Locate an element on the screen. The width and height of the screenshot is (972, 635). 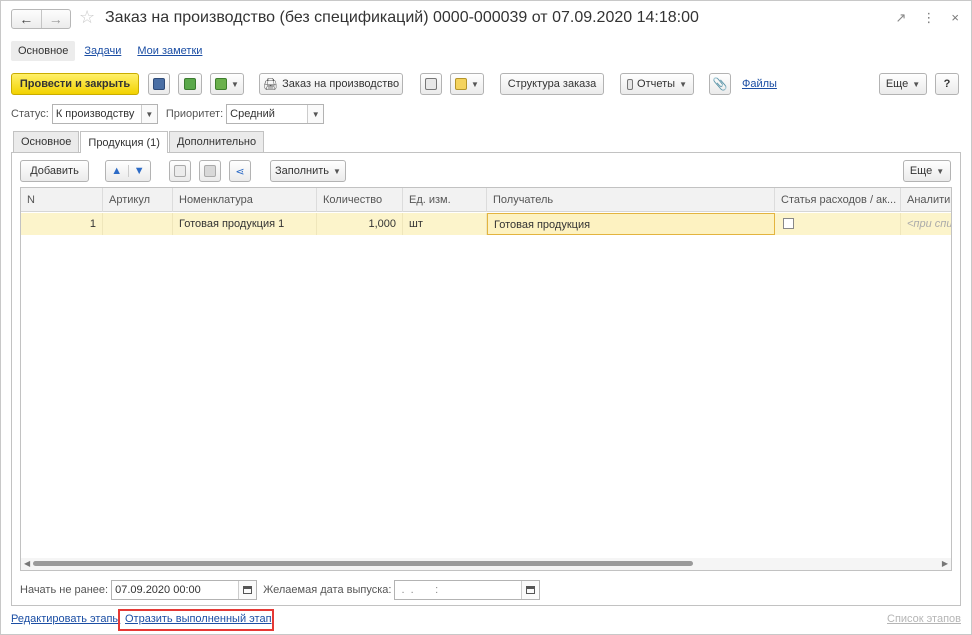
cell-item: Готовая продукция 1 is located at coordinates (245, 224).